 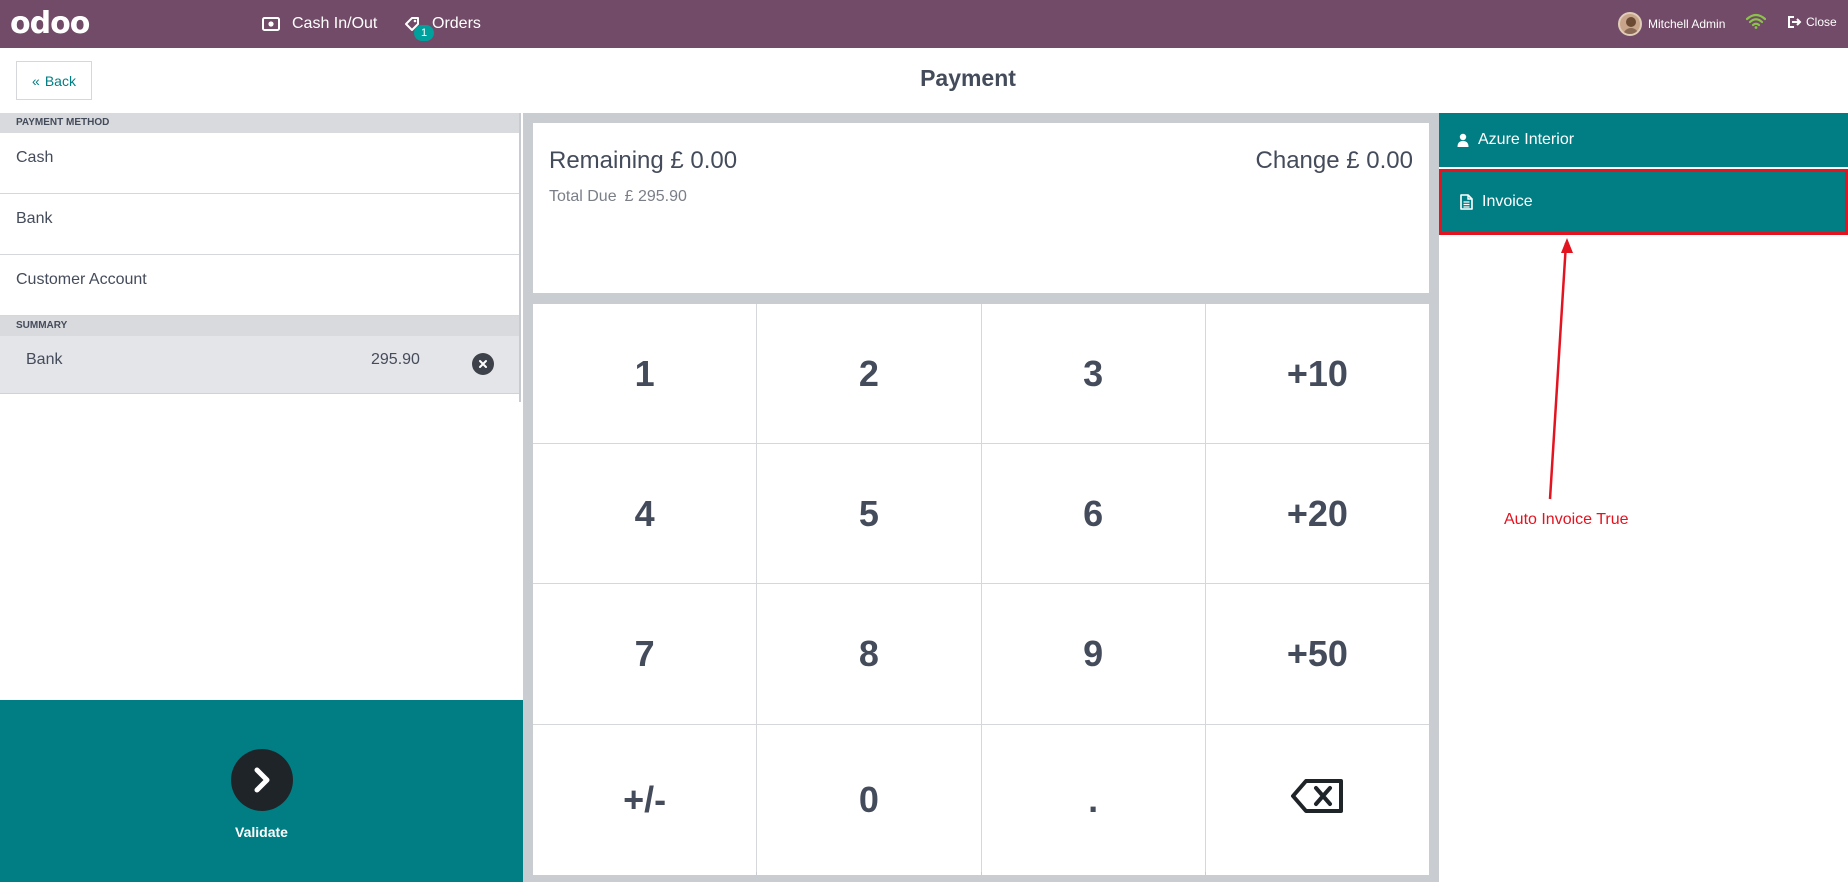 What do you see at coordinates (1317, 513) in the screenshot?
I see `numpad-key-plus-20: +20` at bounding box center [1317, 513].